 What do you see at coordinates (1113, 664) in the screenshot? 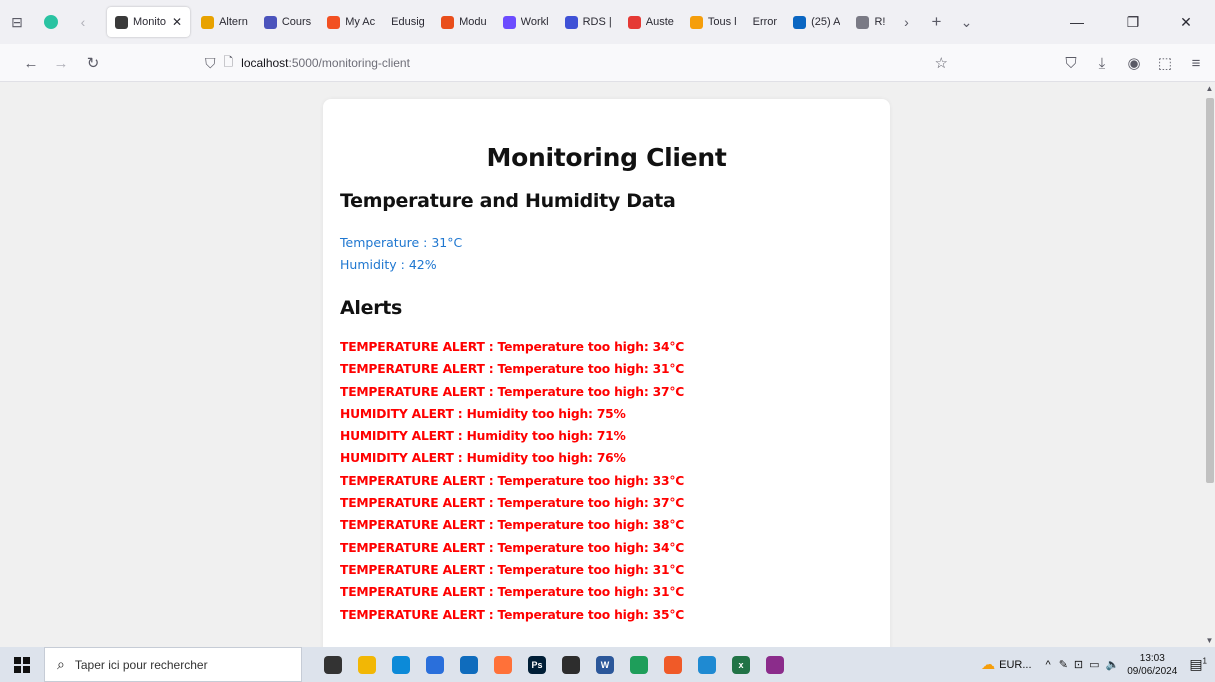
I see `volume-icon: 🔈` at bounding box center [1113, 664].